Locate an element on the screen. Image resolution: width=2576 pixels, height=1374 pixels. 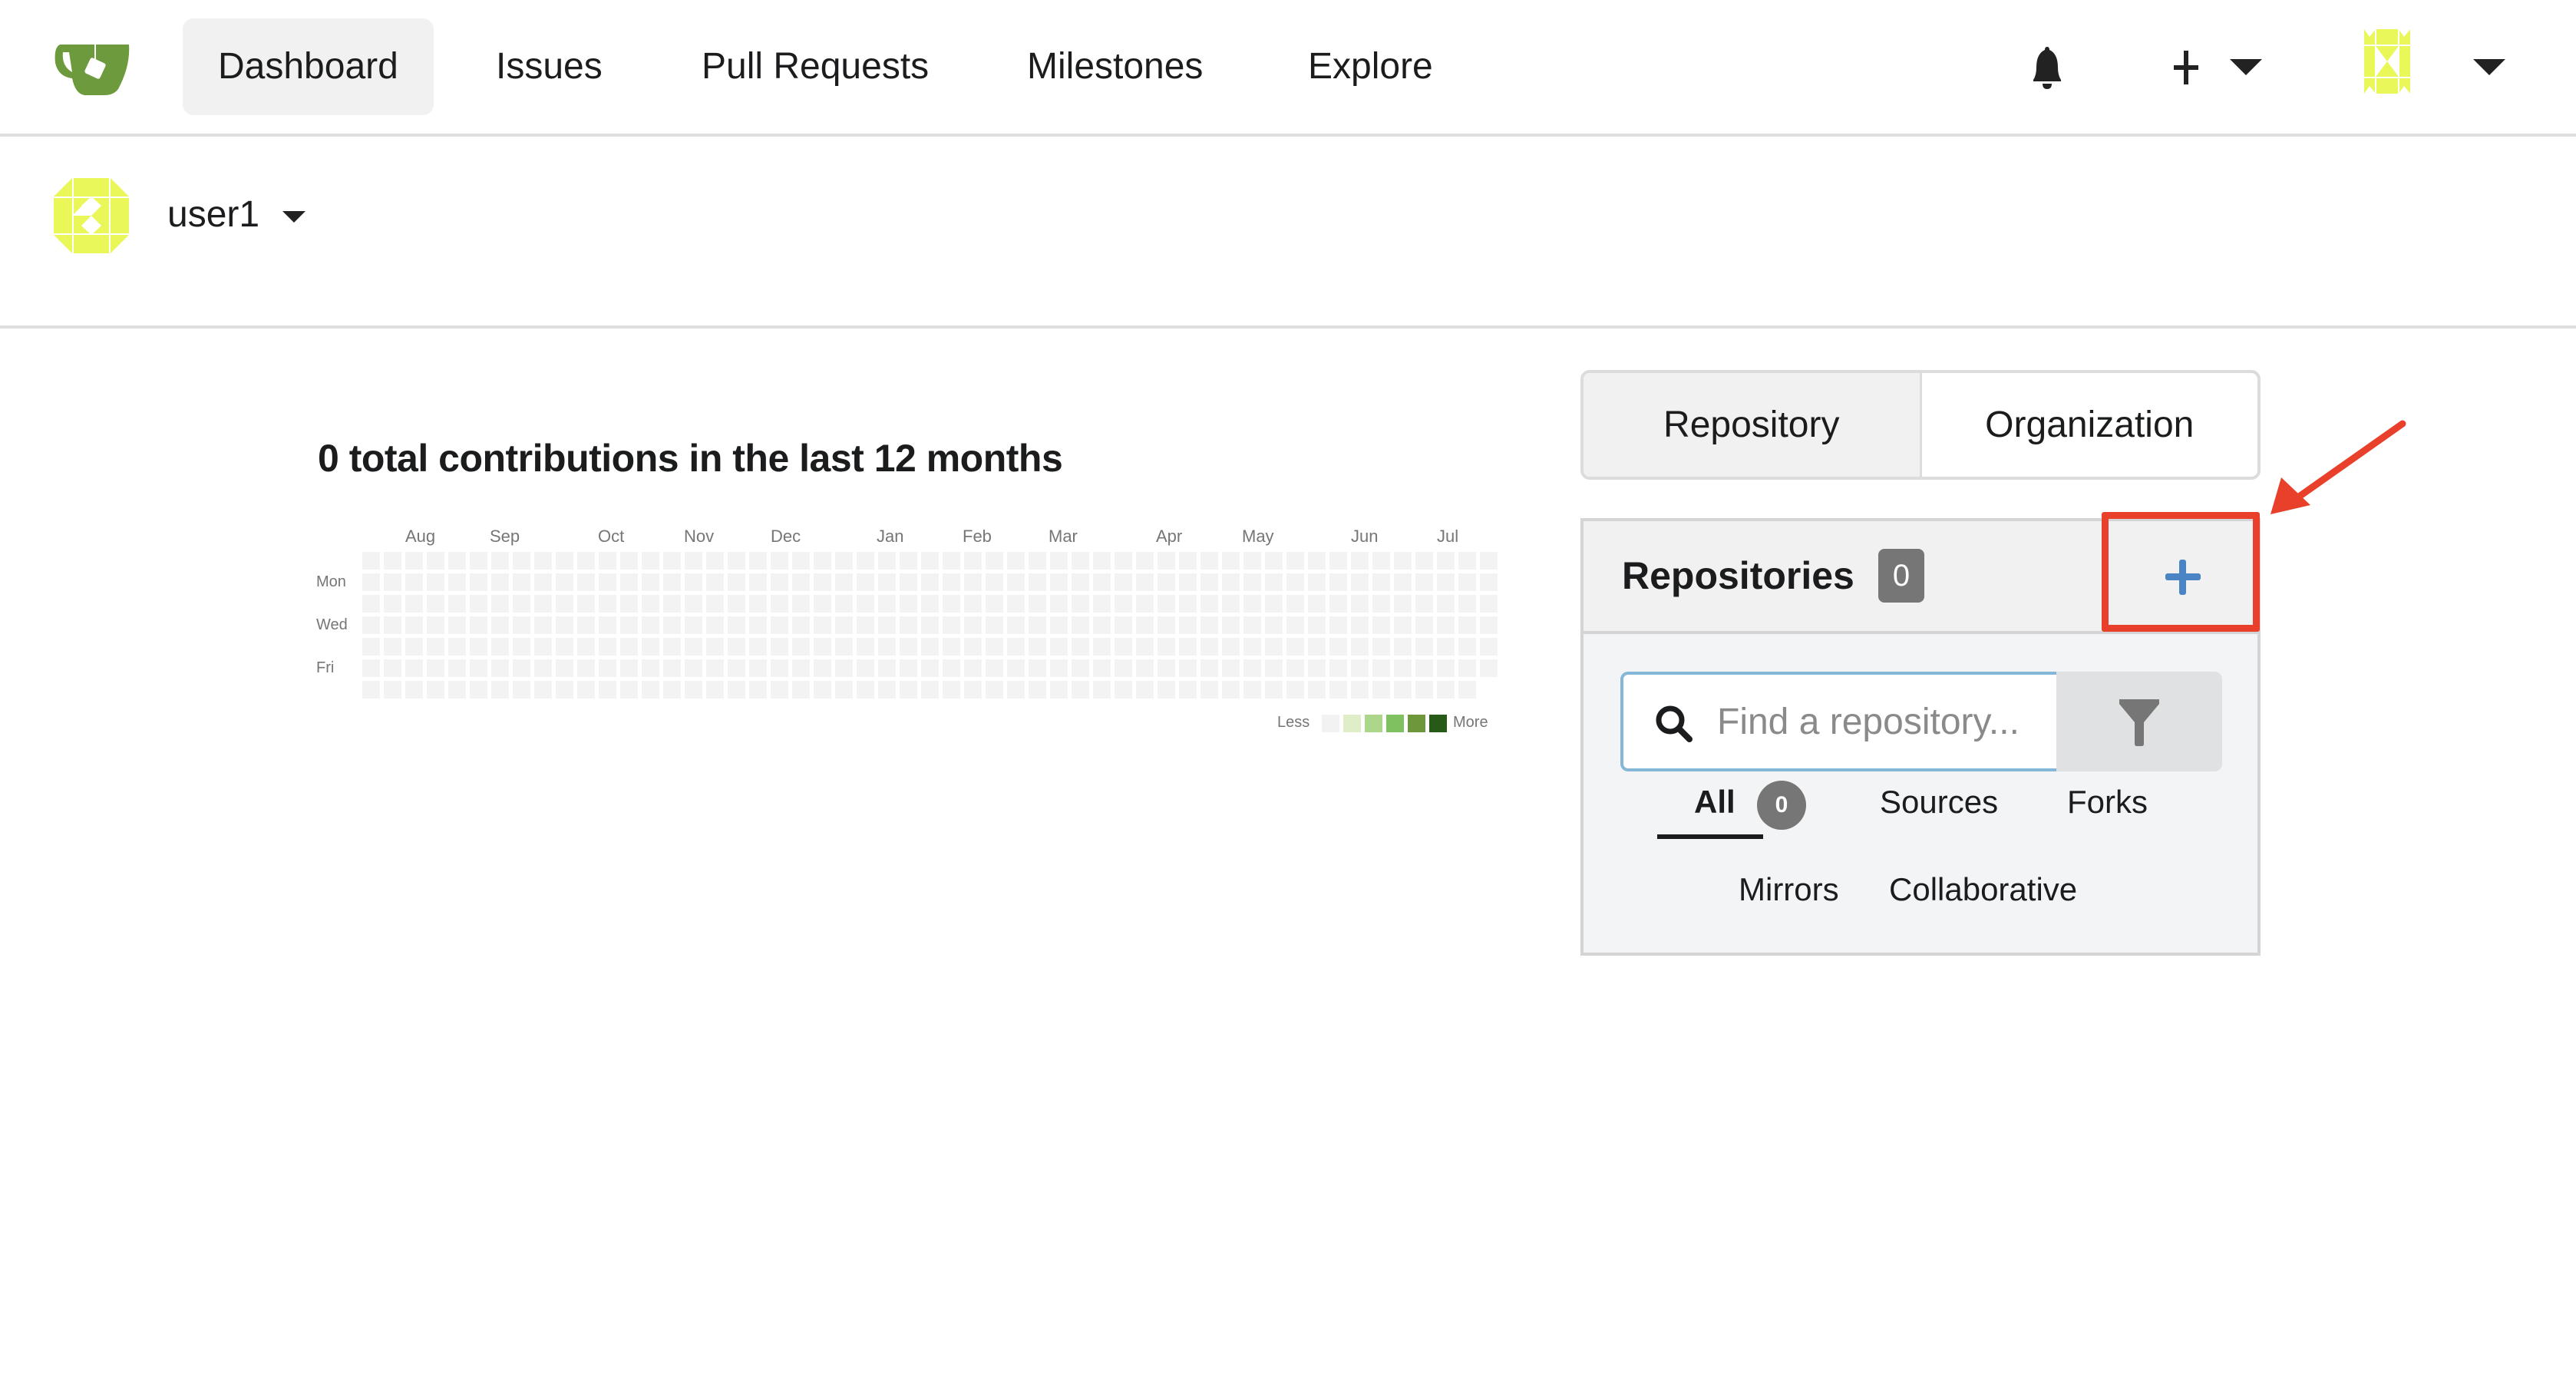
nav-milestones: Milestones is located at coordinates (1115, 66).